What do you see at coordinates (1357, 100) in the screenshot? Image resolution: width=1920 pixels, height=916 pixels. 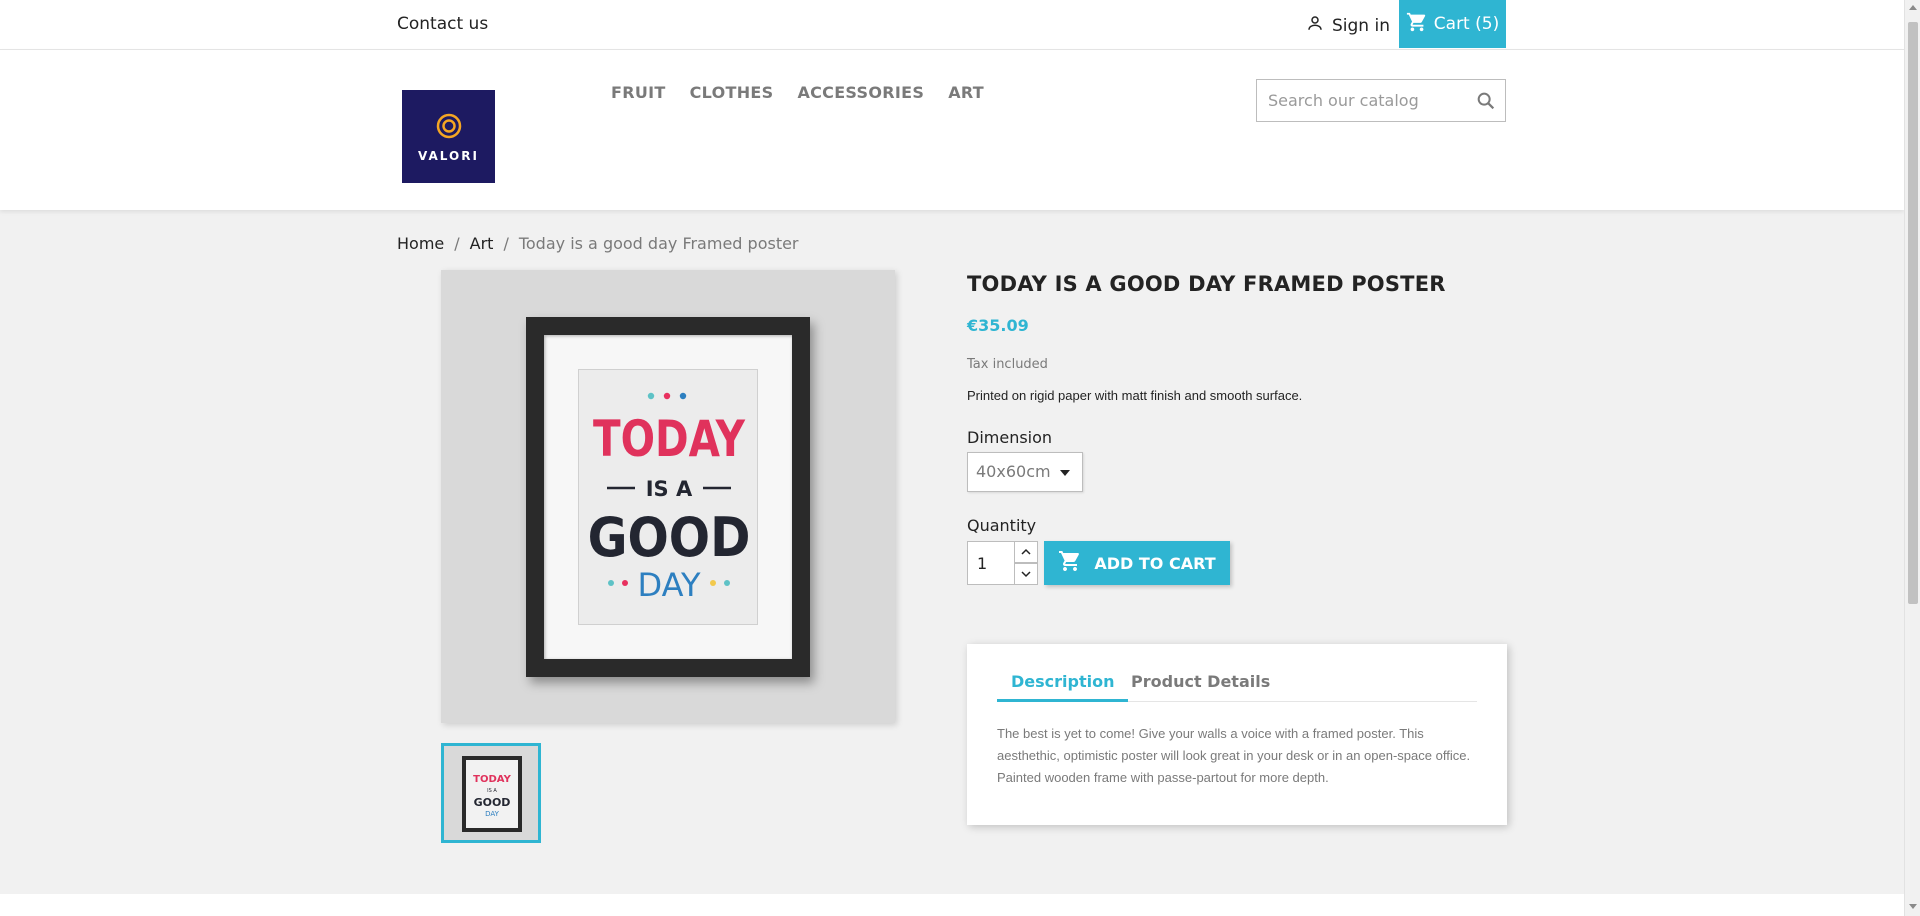 I see `search-input` at bounding box center [1357, 100].